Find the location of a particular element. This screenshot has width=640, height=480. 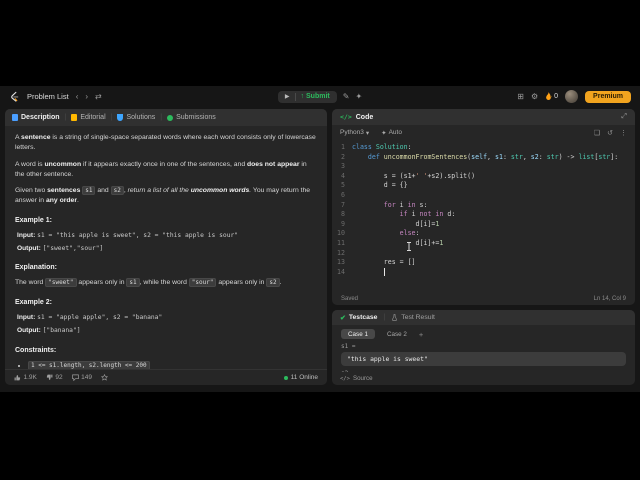

code-line: if i not in d: is located at coordinates (493, 215).